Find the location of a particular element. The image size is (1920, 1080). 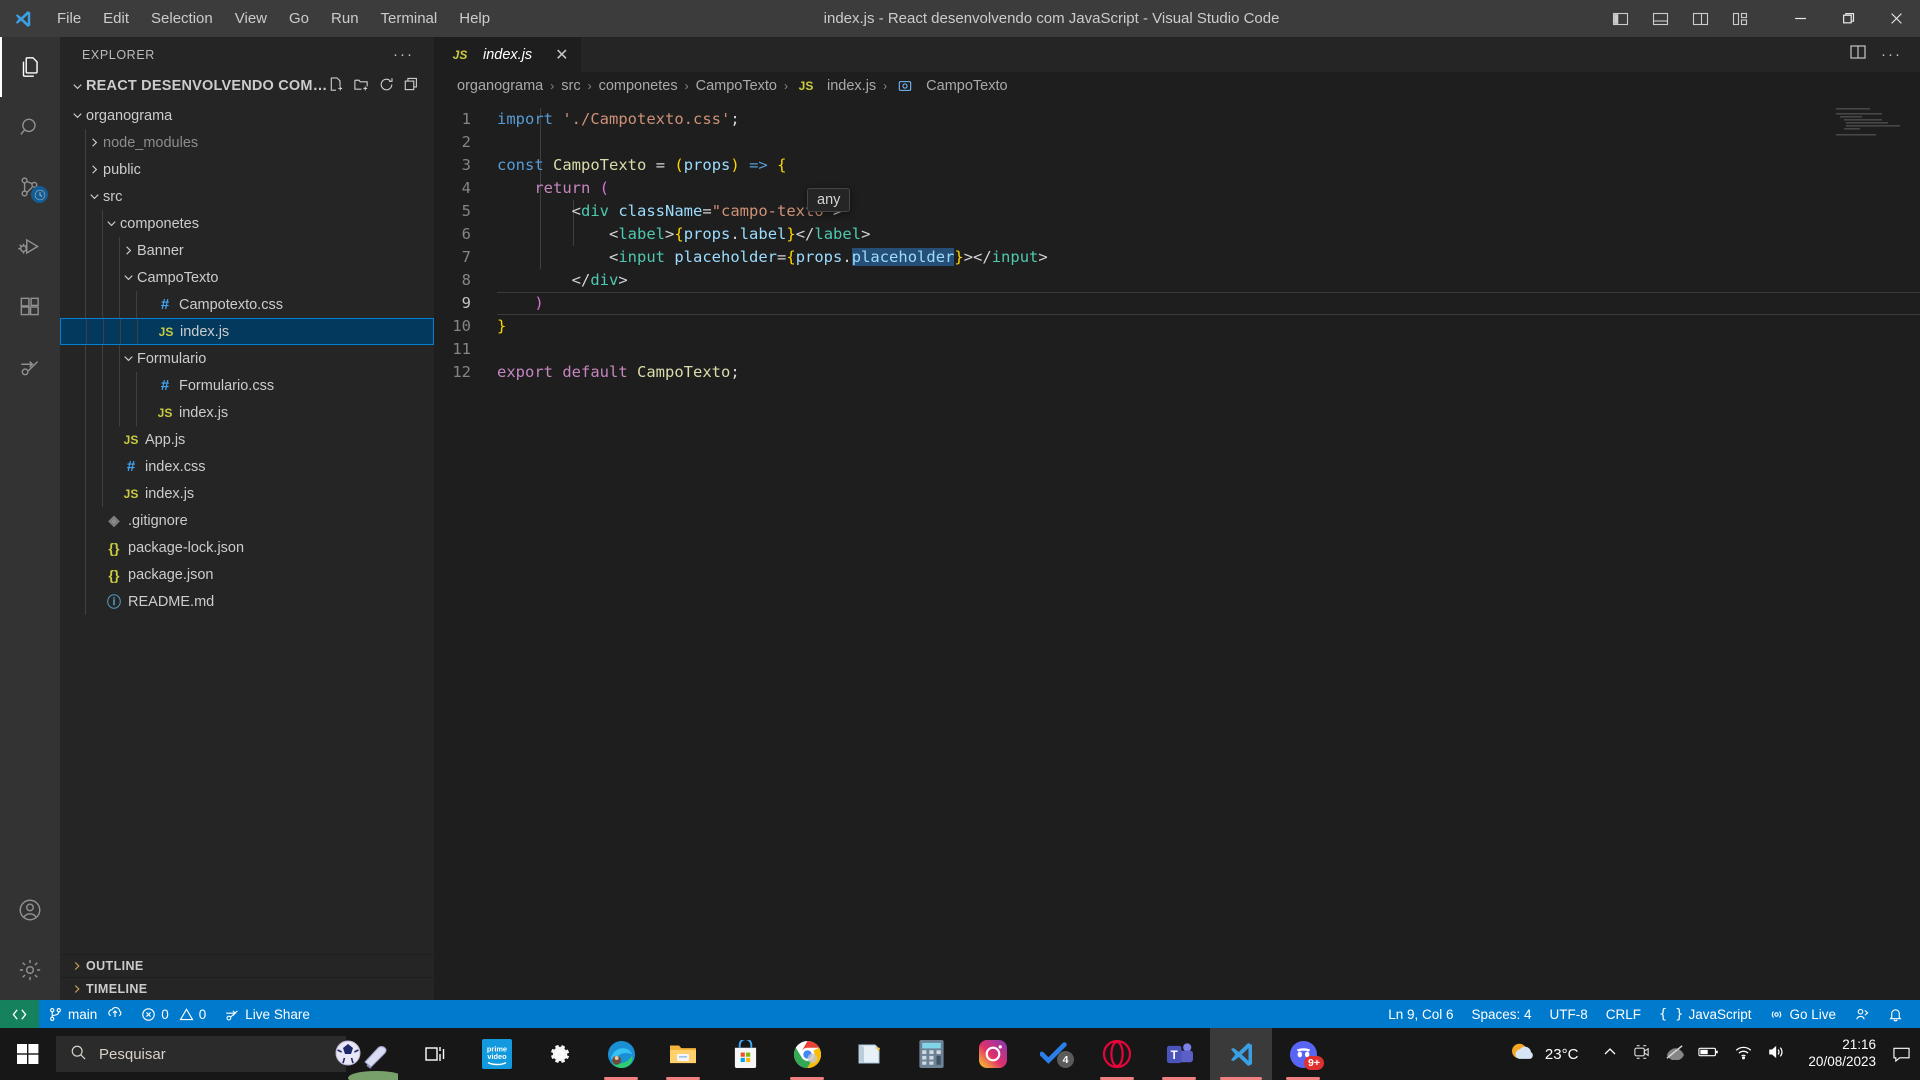

status-indentation: Spaces: 4 is located at coordinates (1501, 1014).